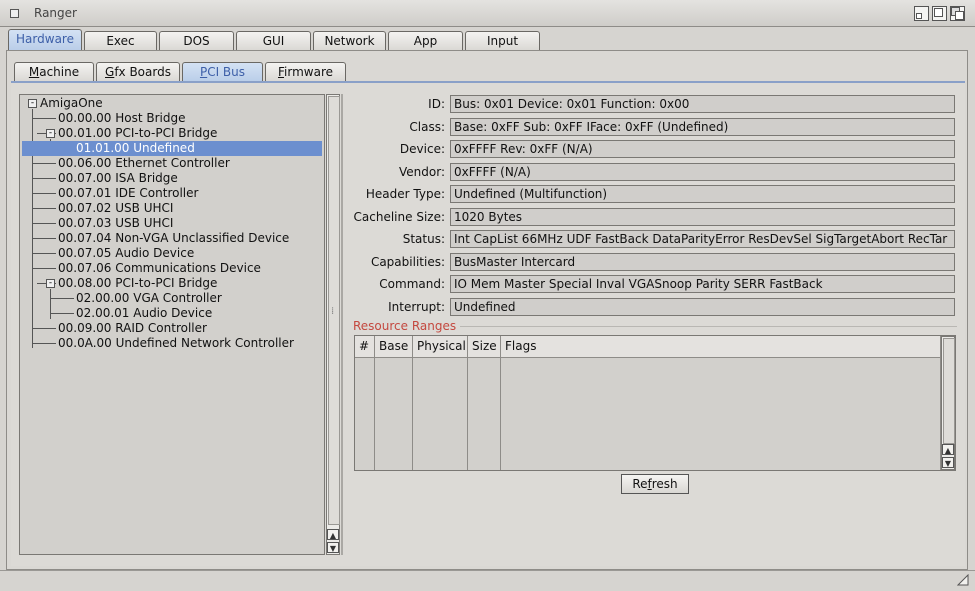 This screenshot has height=591, width=975. I want to click on cacheline-size-value: 1020 Bytes, so click(702, 217).